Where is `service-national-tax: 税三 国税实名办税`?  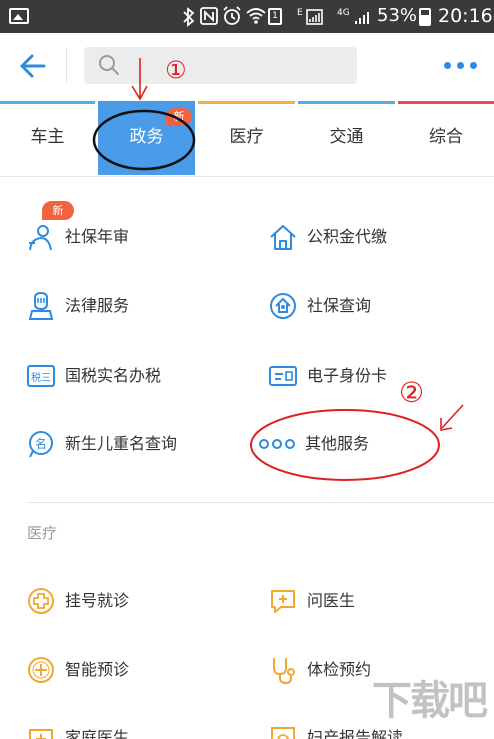 service-national-tax: 税三 国税实名办税 is located at coordinates (127, 377).